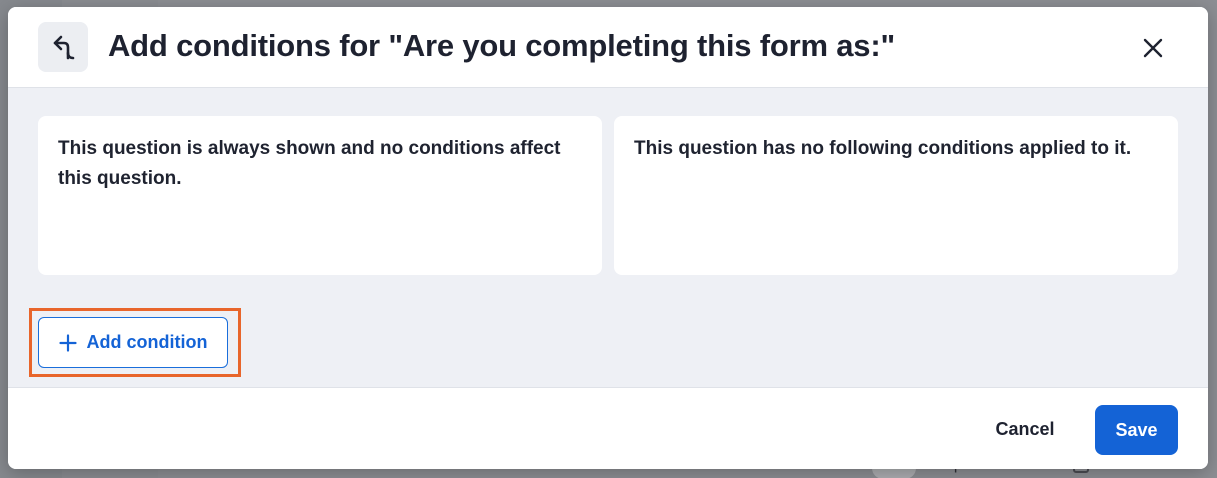 This screenshot has height=478, width=1217. I want to click on add-condition-button: Add condition, so click(133, 342).